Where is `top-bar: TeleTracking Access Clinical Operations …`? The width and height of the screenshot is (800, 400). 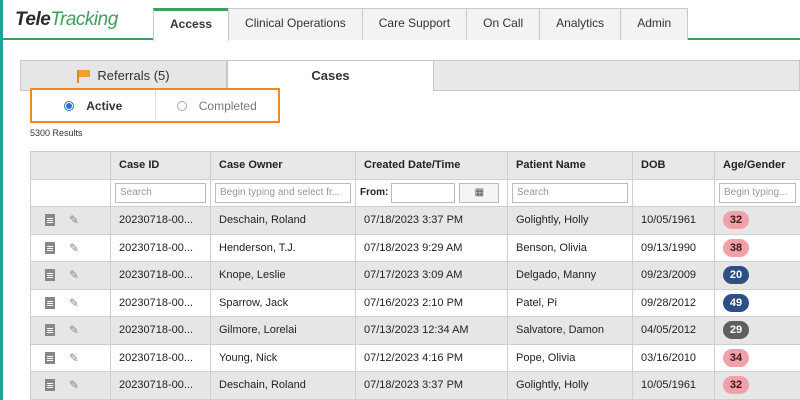 top-bar: TeleTracking Access Clinical Operations … is located at coordinates (401, 20).